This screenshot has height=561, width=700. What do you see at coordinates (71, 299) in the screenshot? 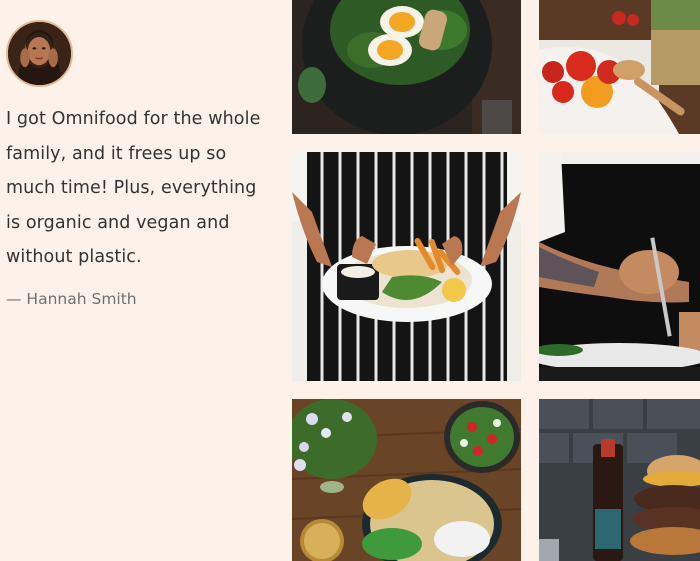
I see `testimonial-author: — Hannah Smith` at bounding box center [71, 299].